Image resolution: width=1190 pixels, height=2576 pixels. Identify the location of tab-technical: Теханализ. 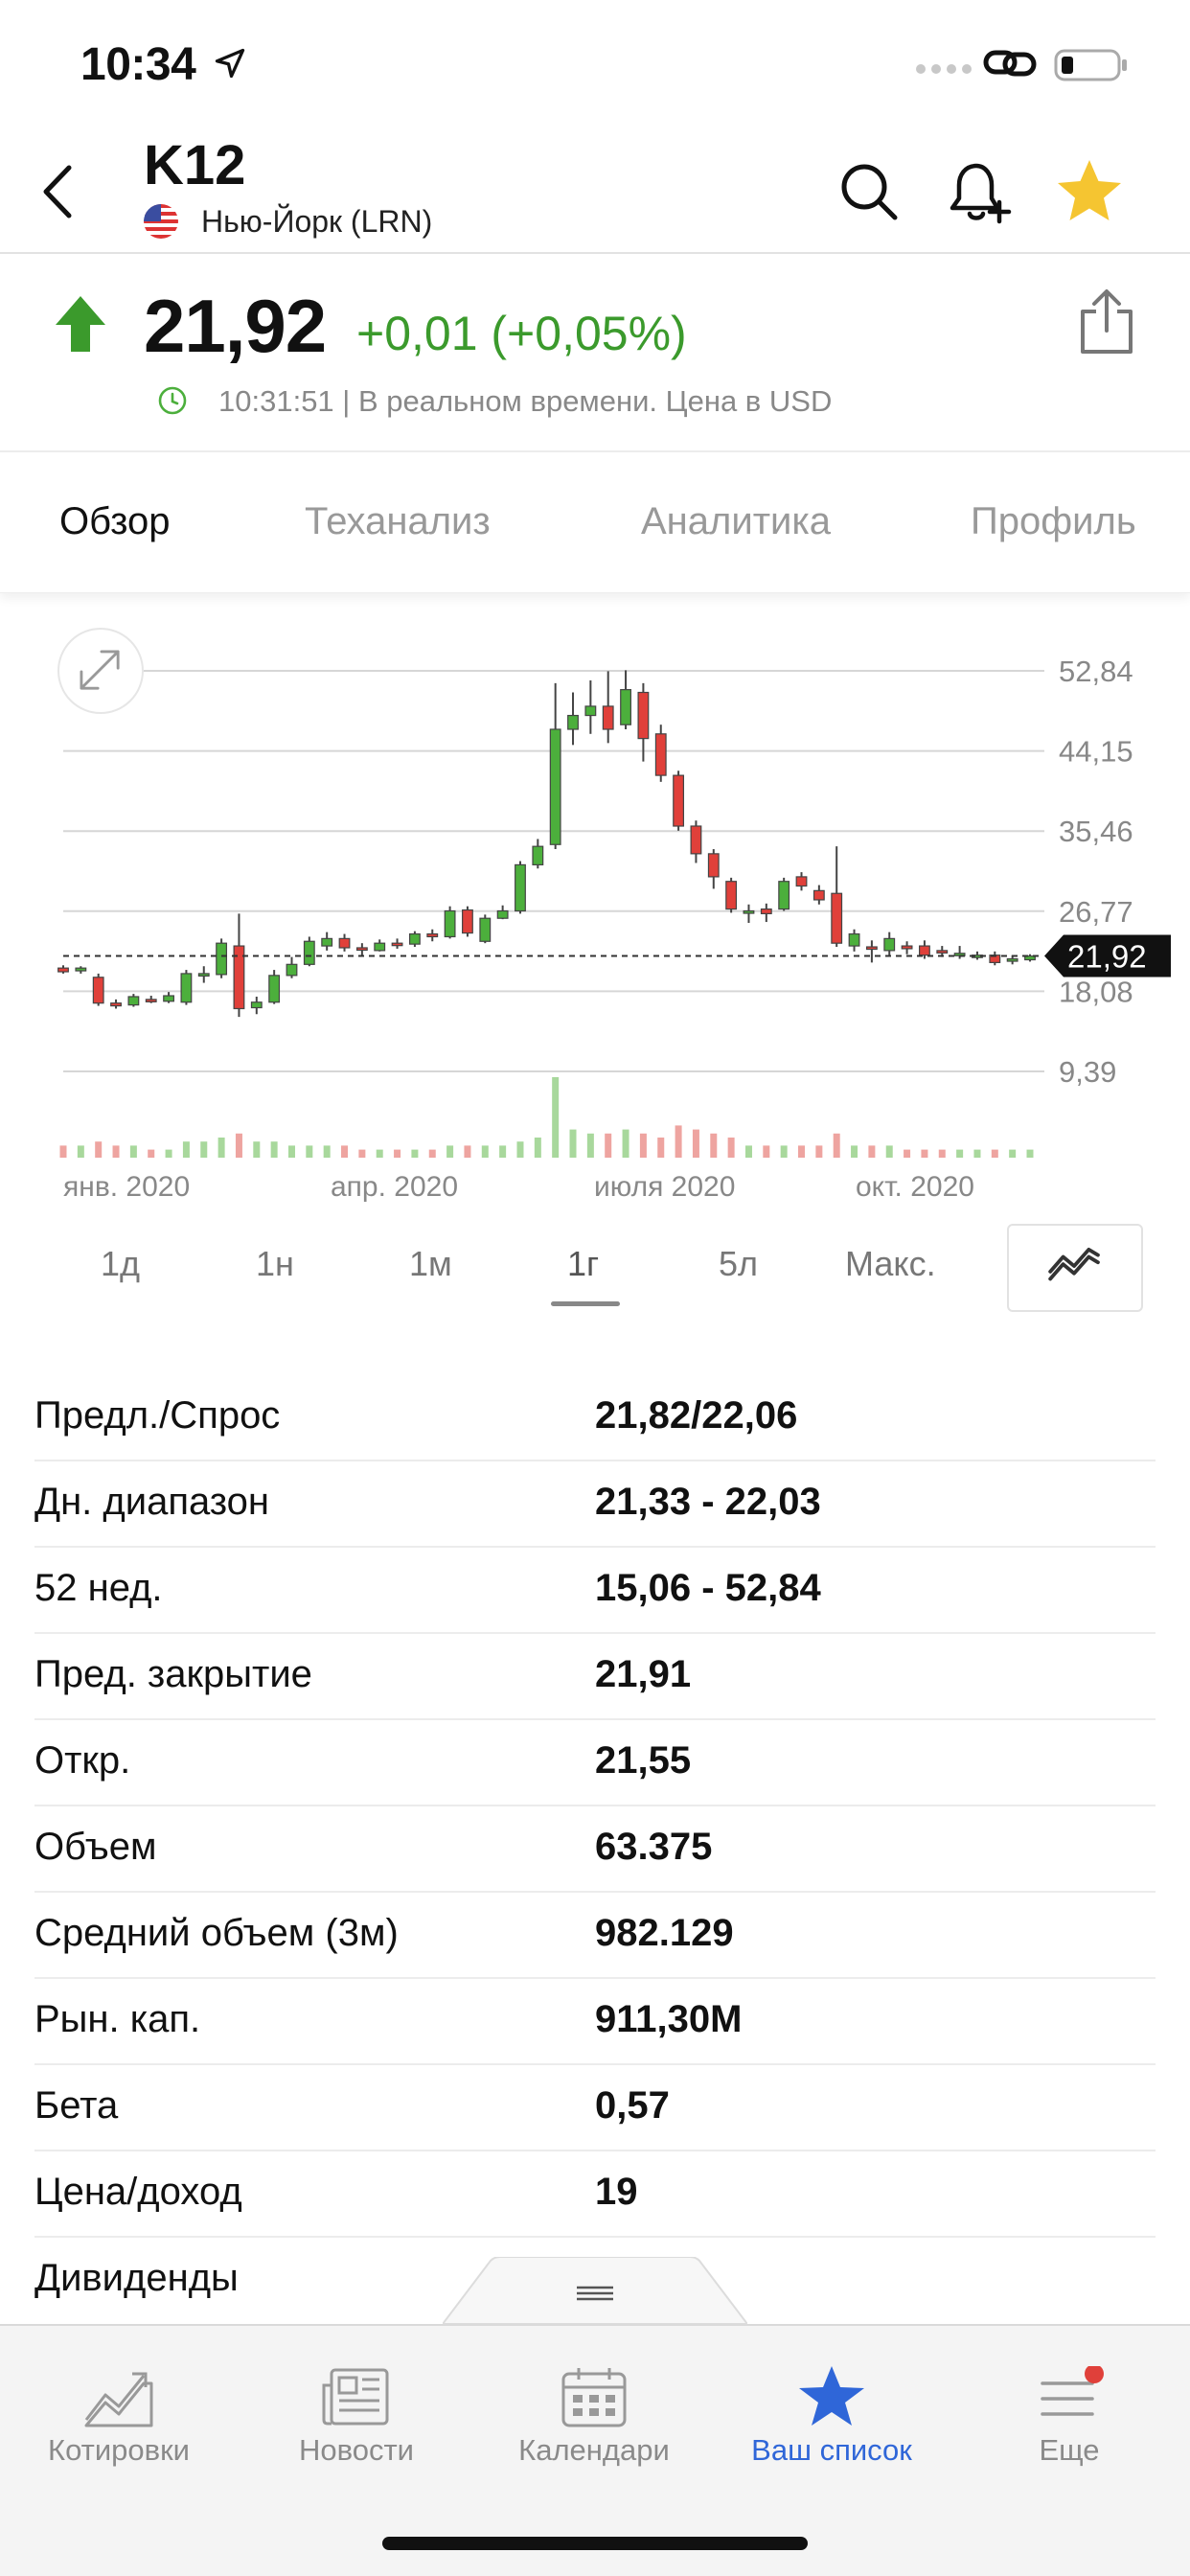
(398, 521).